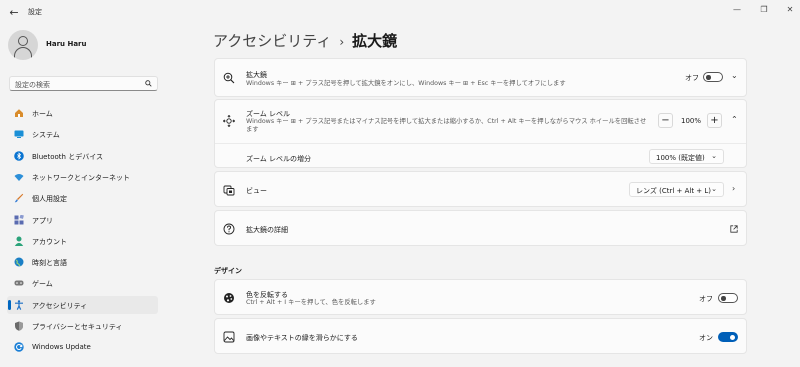 This screenshot has width=800, height=367. Describe the element at coordinates (82, 347) in the screenshot. I see `sidebar-item-windows-update: Windows Update` at that location.